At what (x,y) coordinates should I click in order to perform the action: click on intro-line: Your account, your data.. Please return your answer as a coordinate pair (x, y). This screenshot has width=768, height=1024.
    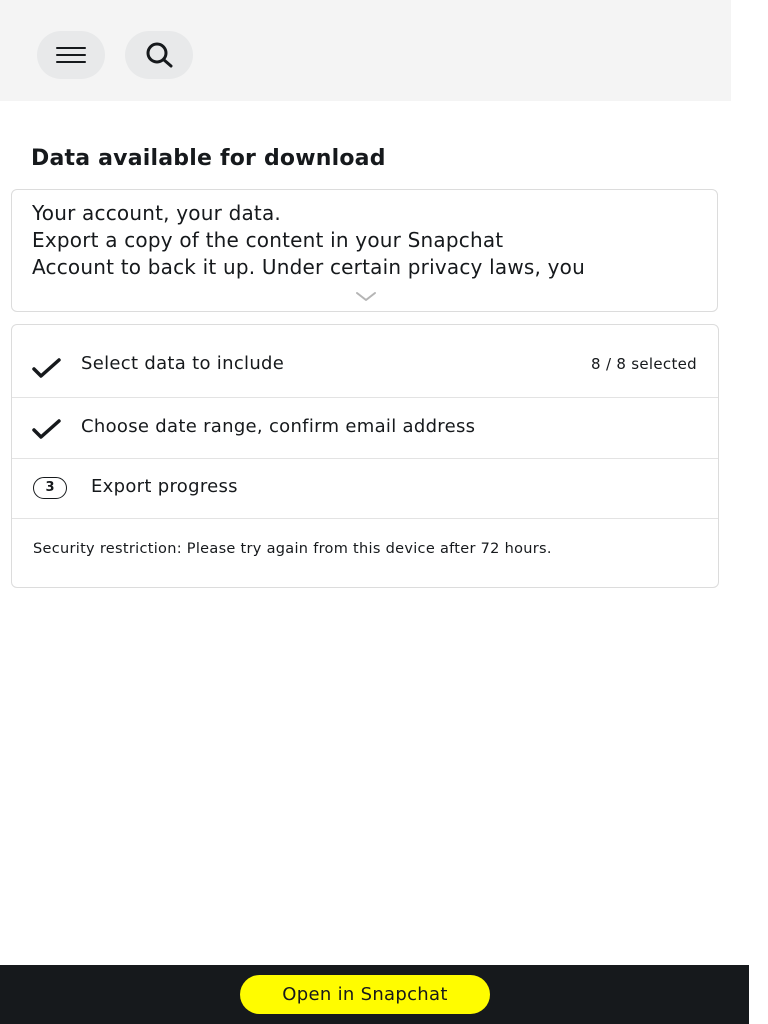
    Looking at the image, I should click on (156, 213).